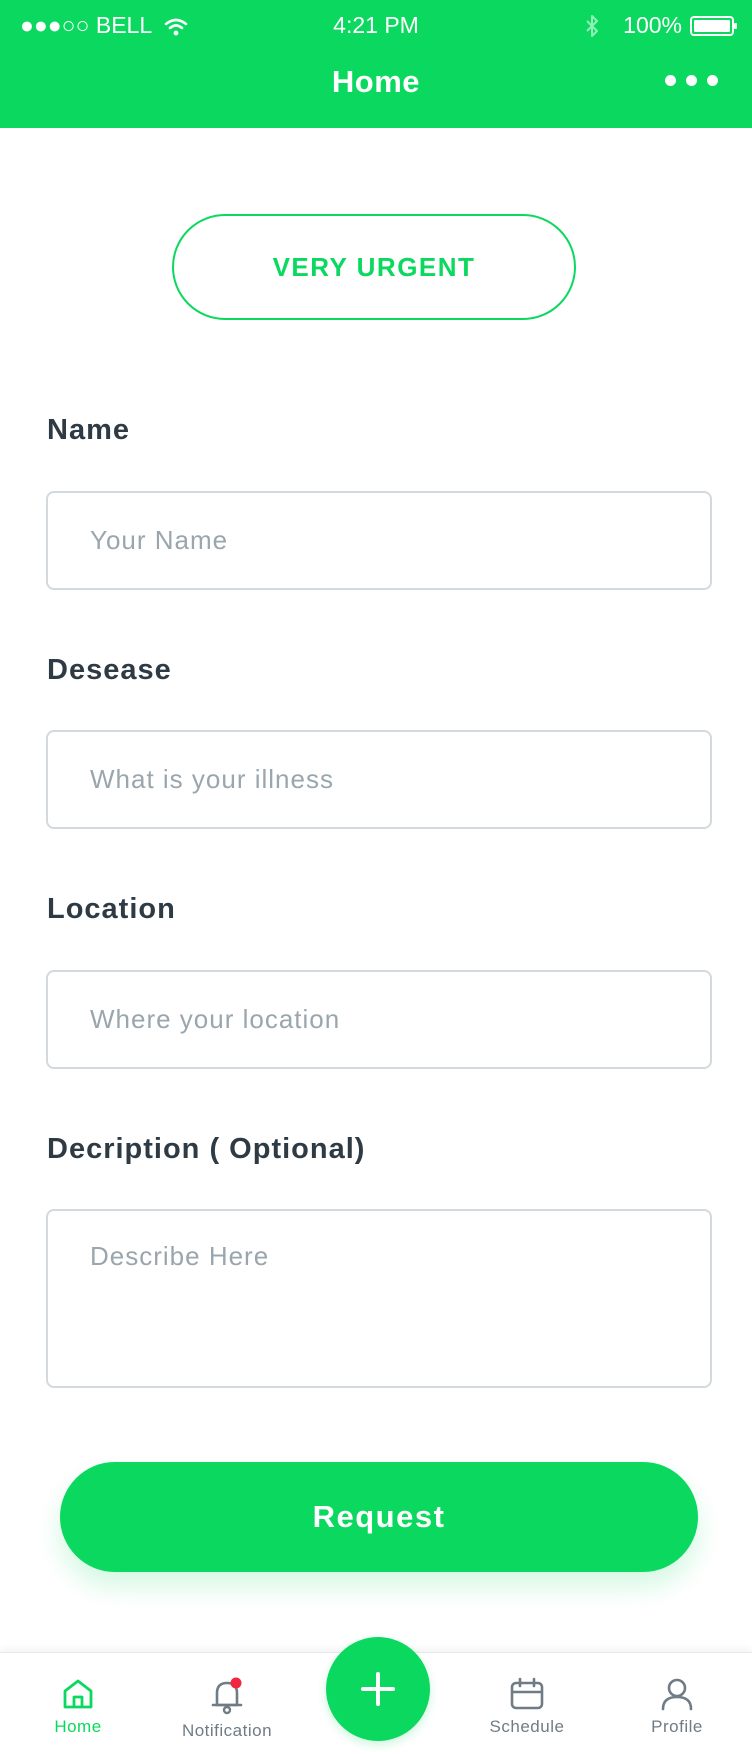  Describe the element at coordinates (88, 430) in the screenshot. I see `name-label: Name` at that location.